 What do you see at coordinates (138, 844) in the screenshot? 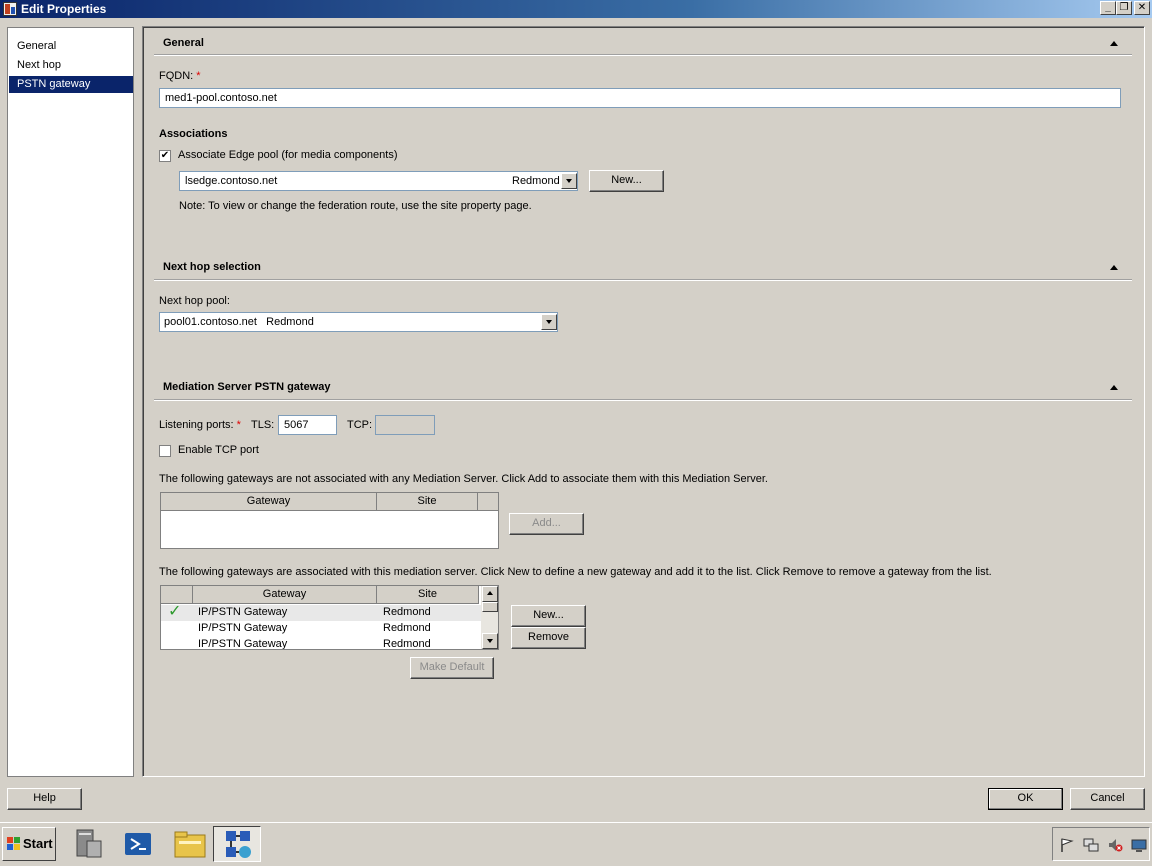
I see `powershell-icon` at bounding box center [138, 844].